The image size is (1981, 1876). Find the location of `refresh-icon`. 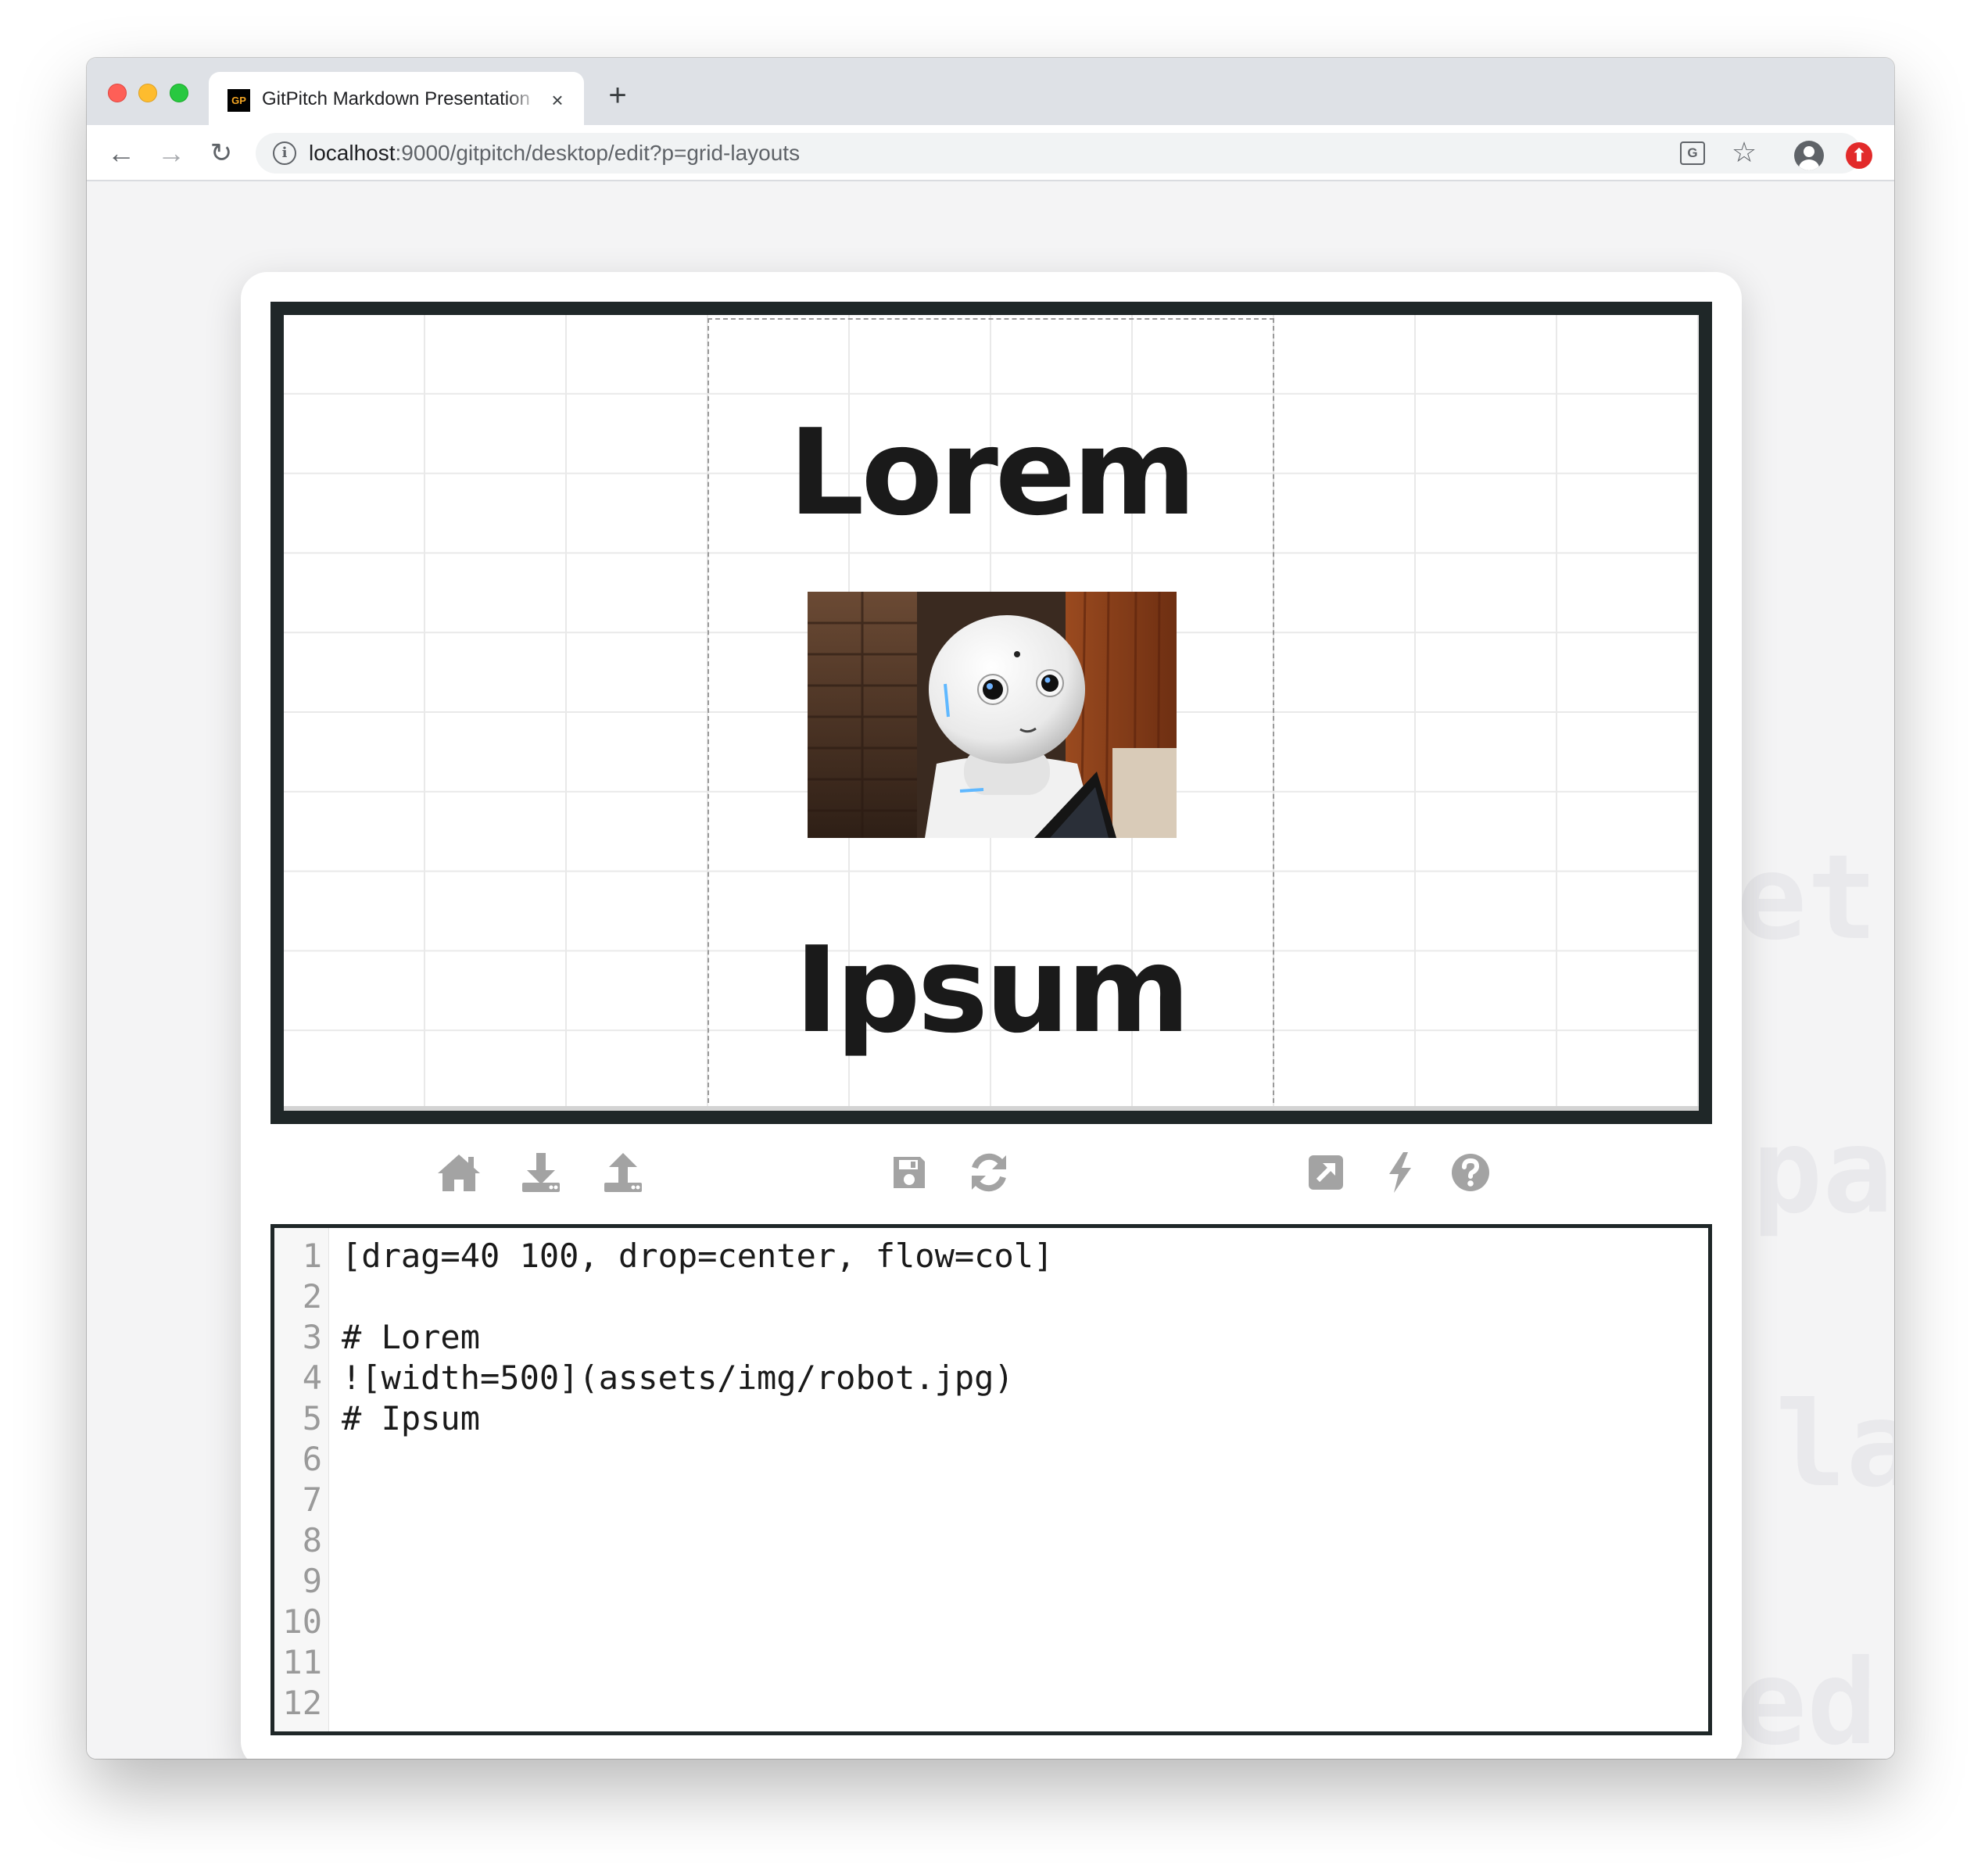

refresh-icon is located at coordinates (989, 1172).